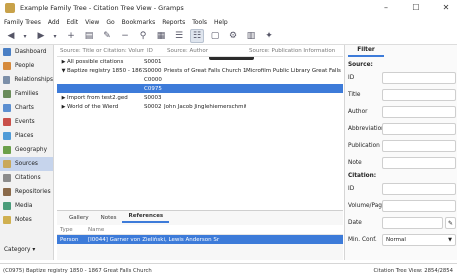  Describe the element at coordinates (146, 218) in the screenshot. I see `tab-references: References` at that location.